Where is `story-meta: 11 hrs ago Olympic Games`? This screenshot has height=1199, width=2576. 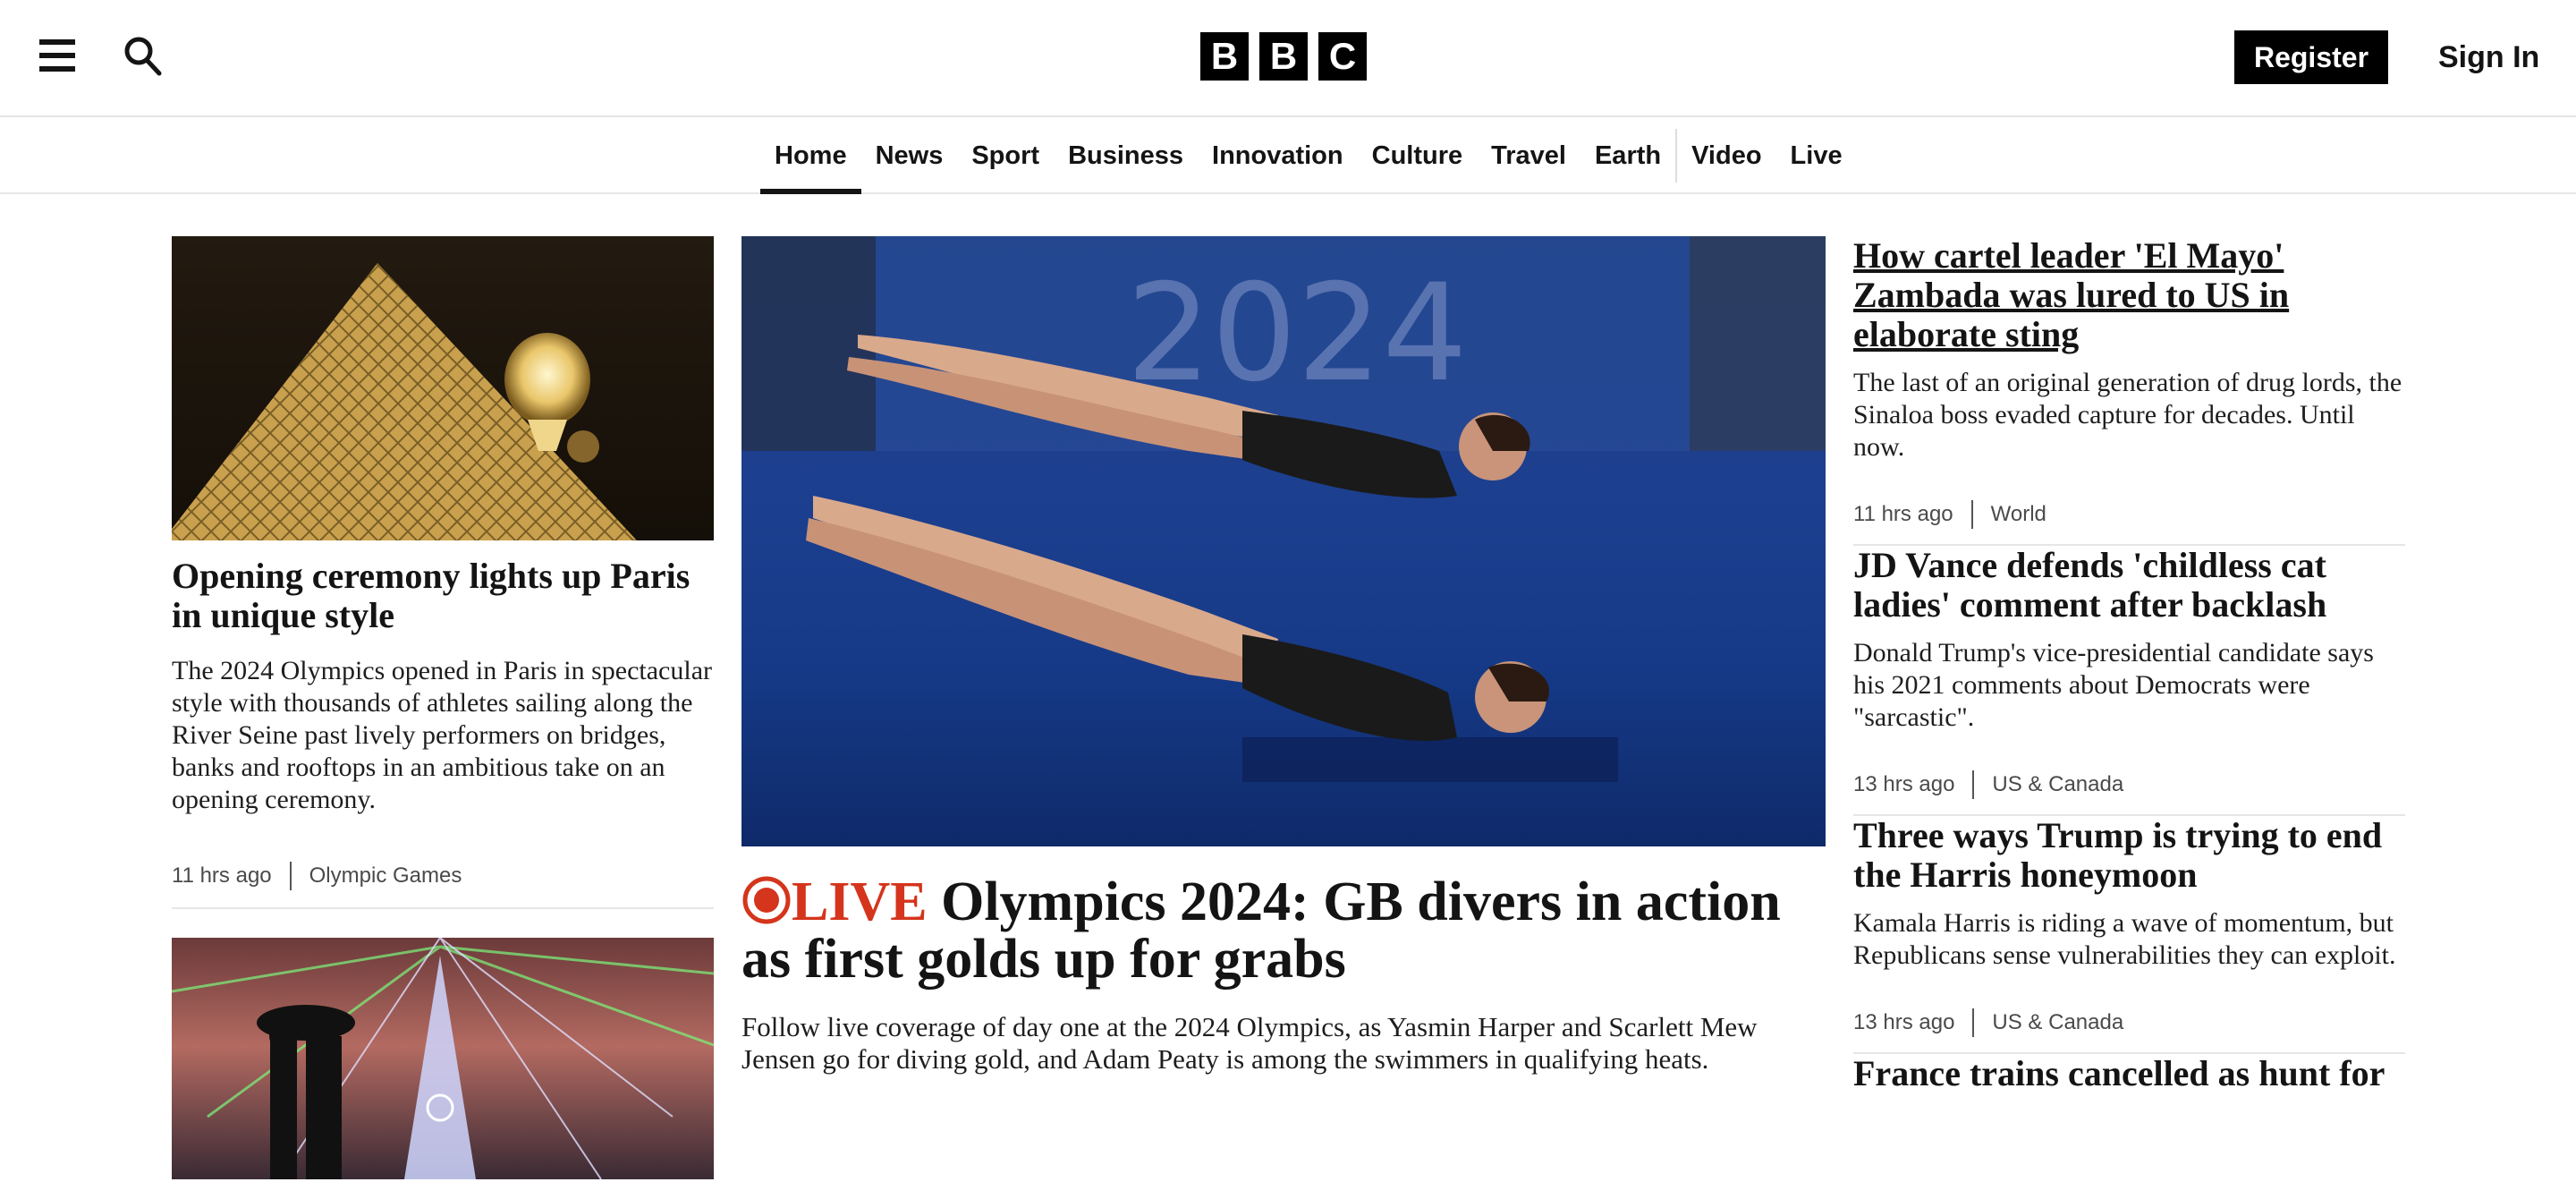 story-meta: 11 hrs ago Olympic Games is located at coordinates (443, 876).